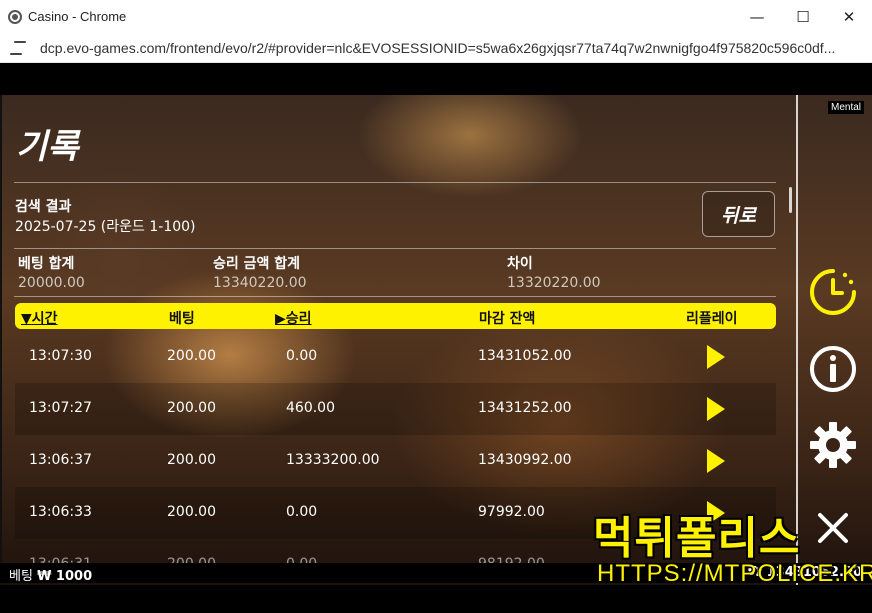 The image size is (872, 613). I want to click on maximize-button: ☐, so click(803, 16).